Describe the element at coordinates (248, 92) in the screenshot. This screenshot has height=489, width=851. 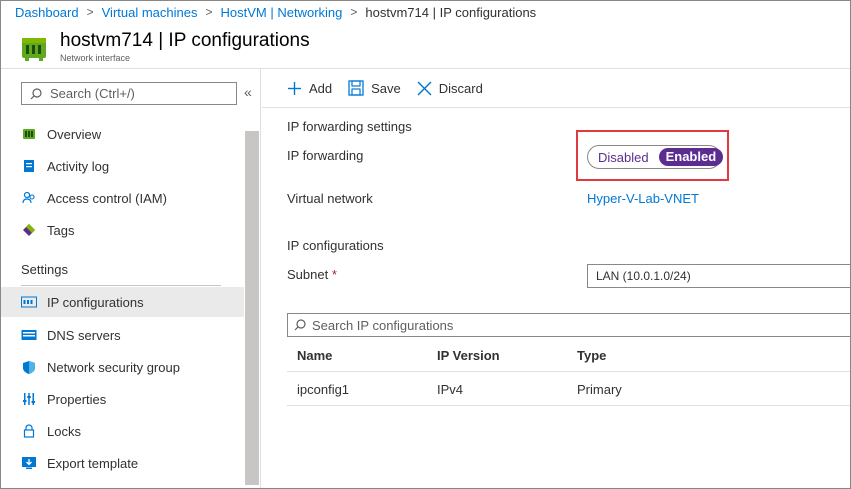
I see `collapse-sidebar-button: «` at that location.